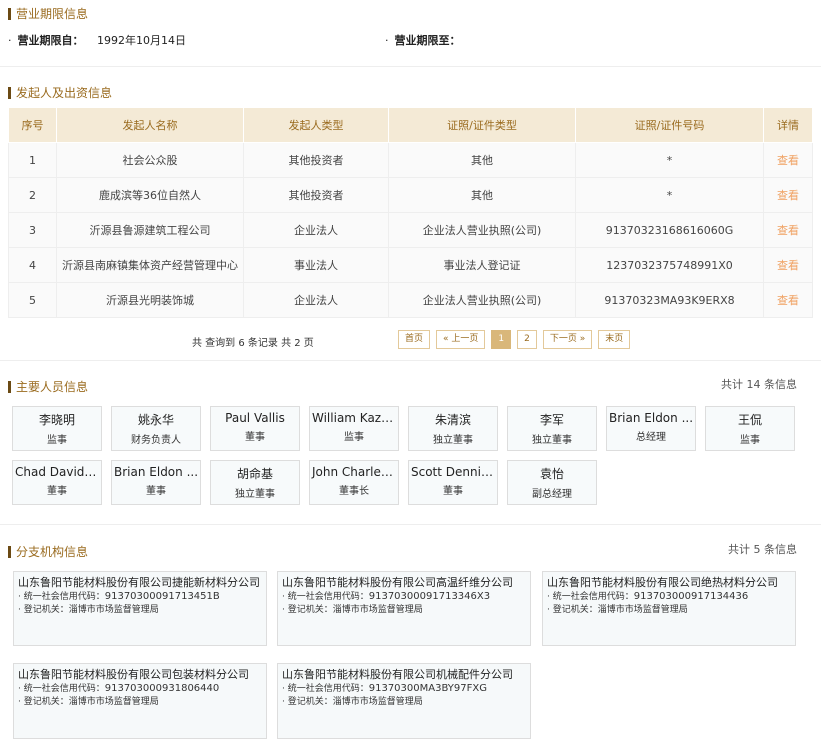  What do you see at coordinates (56, 420) in the screenshot?
I see `staff-name: 李晓明` at bounding box center [56, 420].